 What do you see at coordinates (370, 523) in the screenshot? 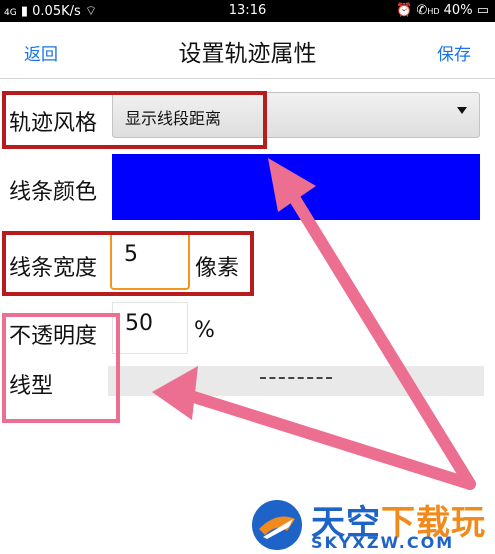
I see `watermark: 天空下载玩 SKYXZW.COM` at bounding box center [370, 523].